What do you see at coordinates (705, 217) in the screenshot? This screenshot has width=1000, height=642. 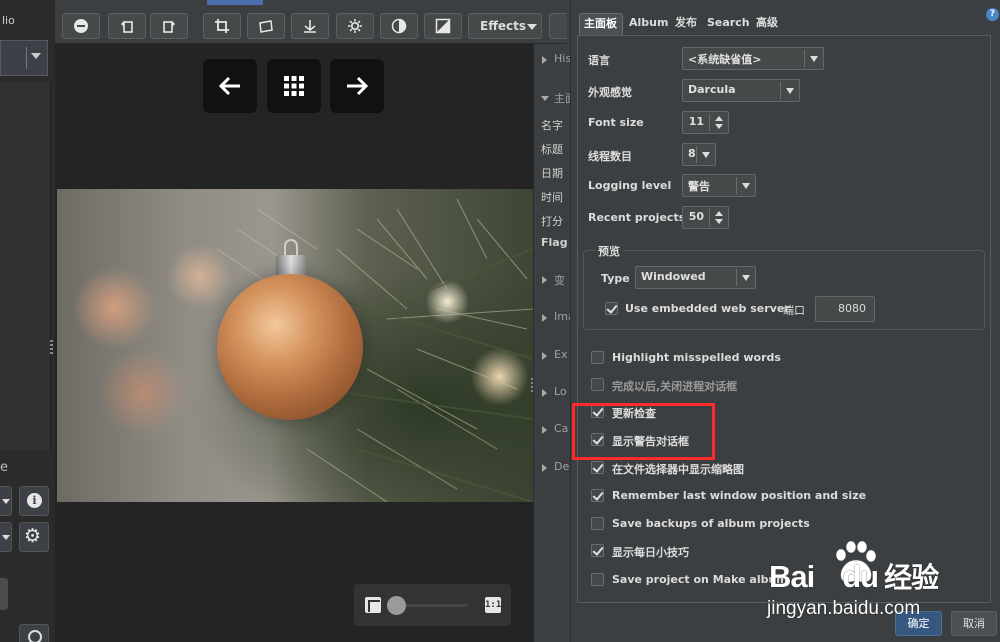 I see `recent-projects-stepper: 50` at bounding box center [705, 217].